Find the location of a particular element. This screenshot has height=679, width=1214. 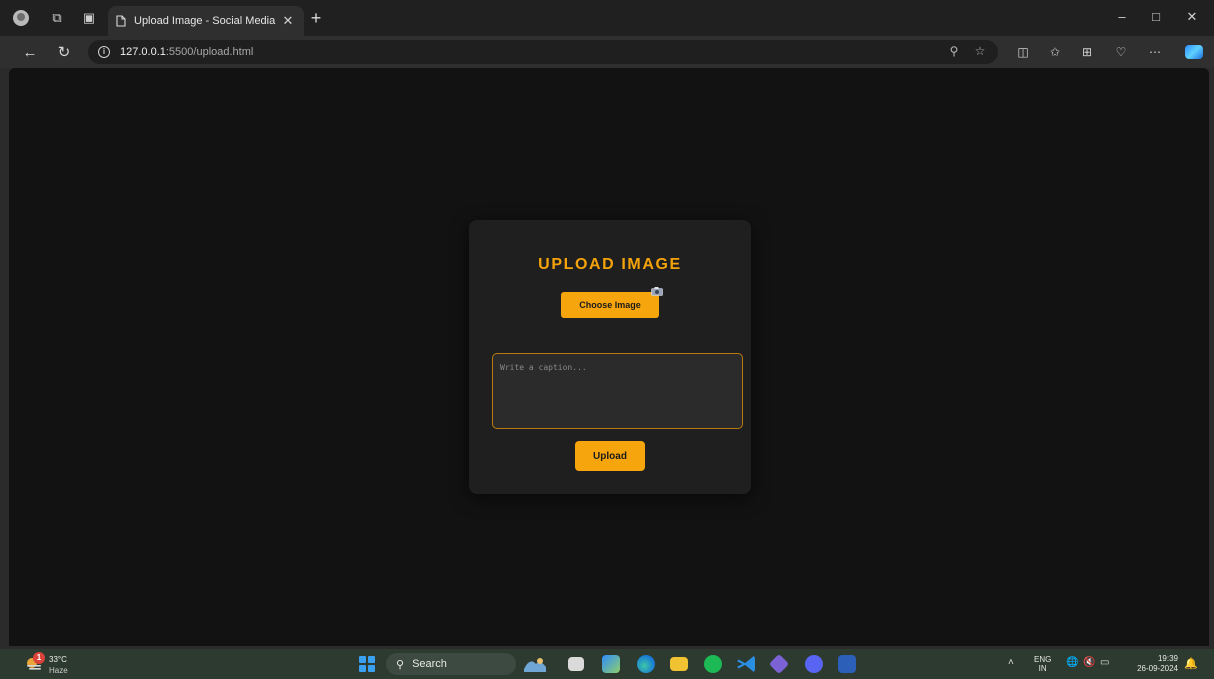

search-label: Search is located at coordinates (429, 664).